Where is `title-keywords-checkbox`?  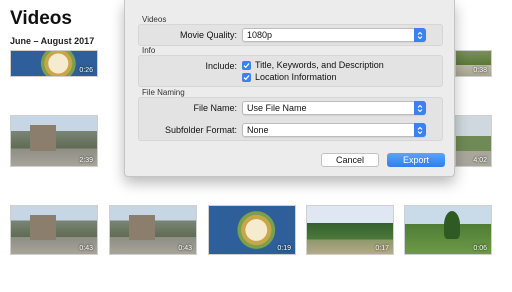
title-keywords-checkbox is located at coordinates (246, 65).